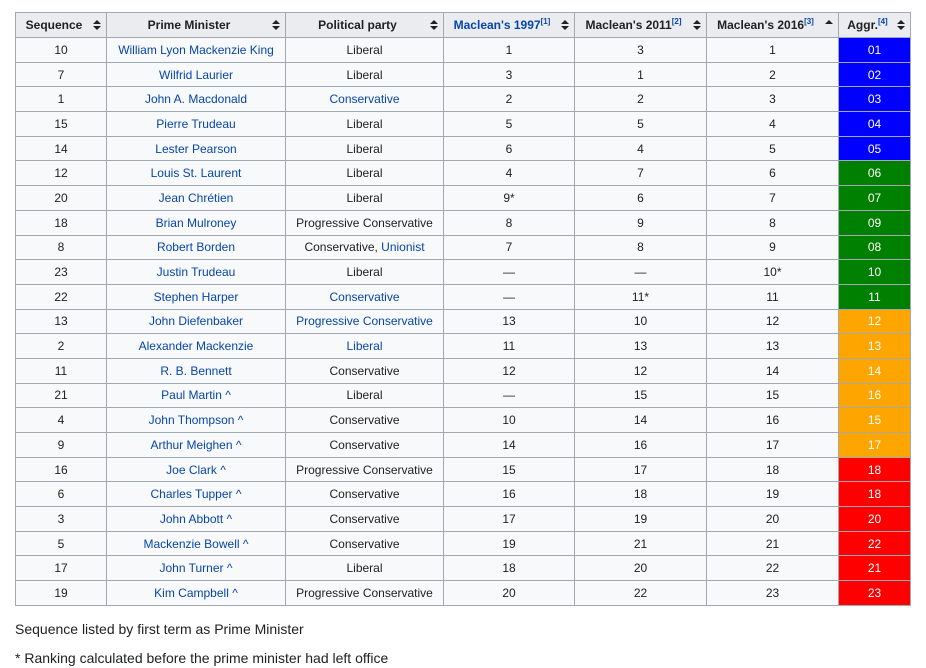  I want to click on prime-minister-cell-link: Arthur Meighen ^, so click(195, 445).